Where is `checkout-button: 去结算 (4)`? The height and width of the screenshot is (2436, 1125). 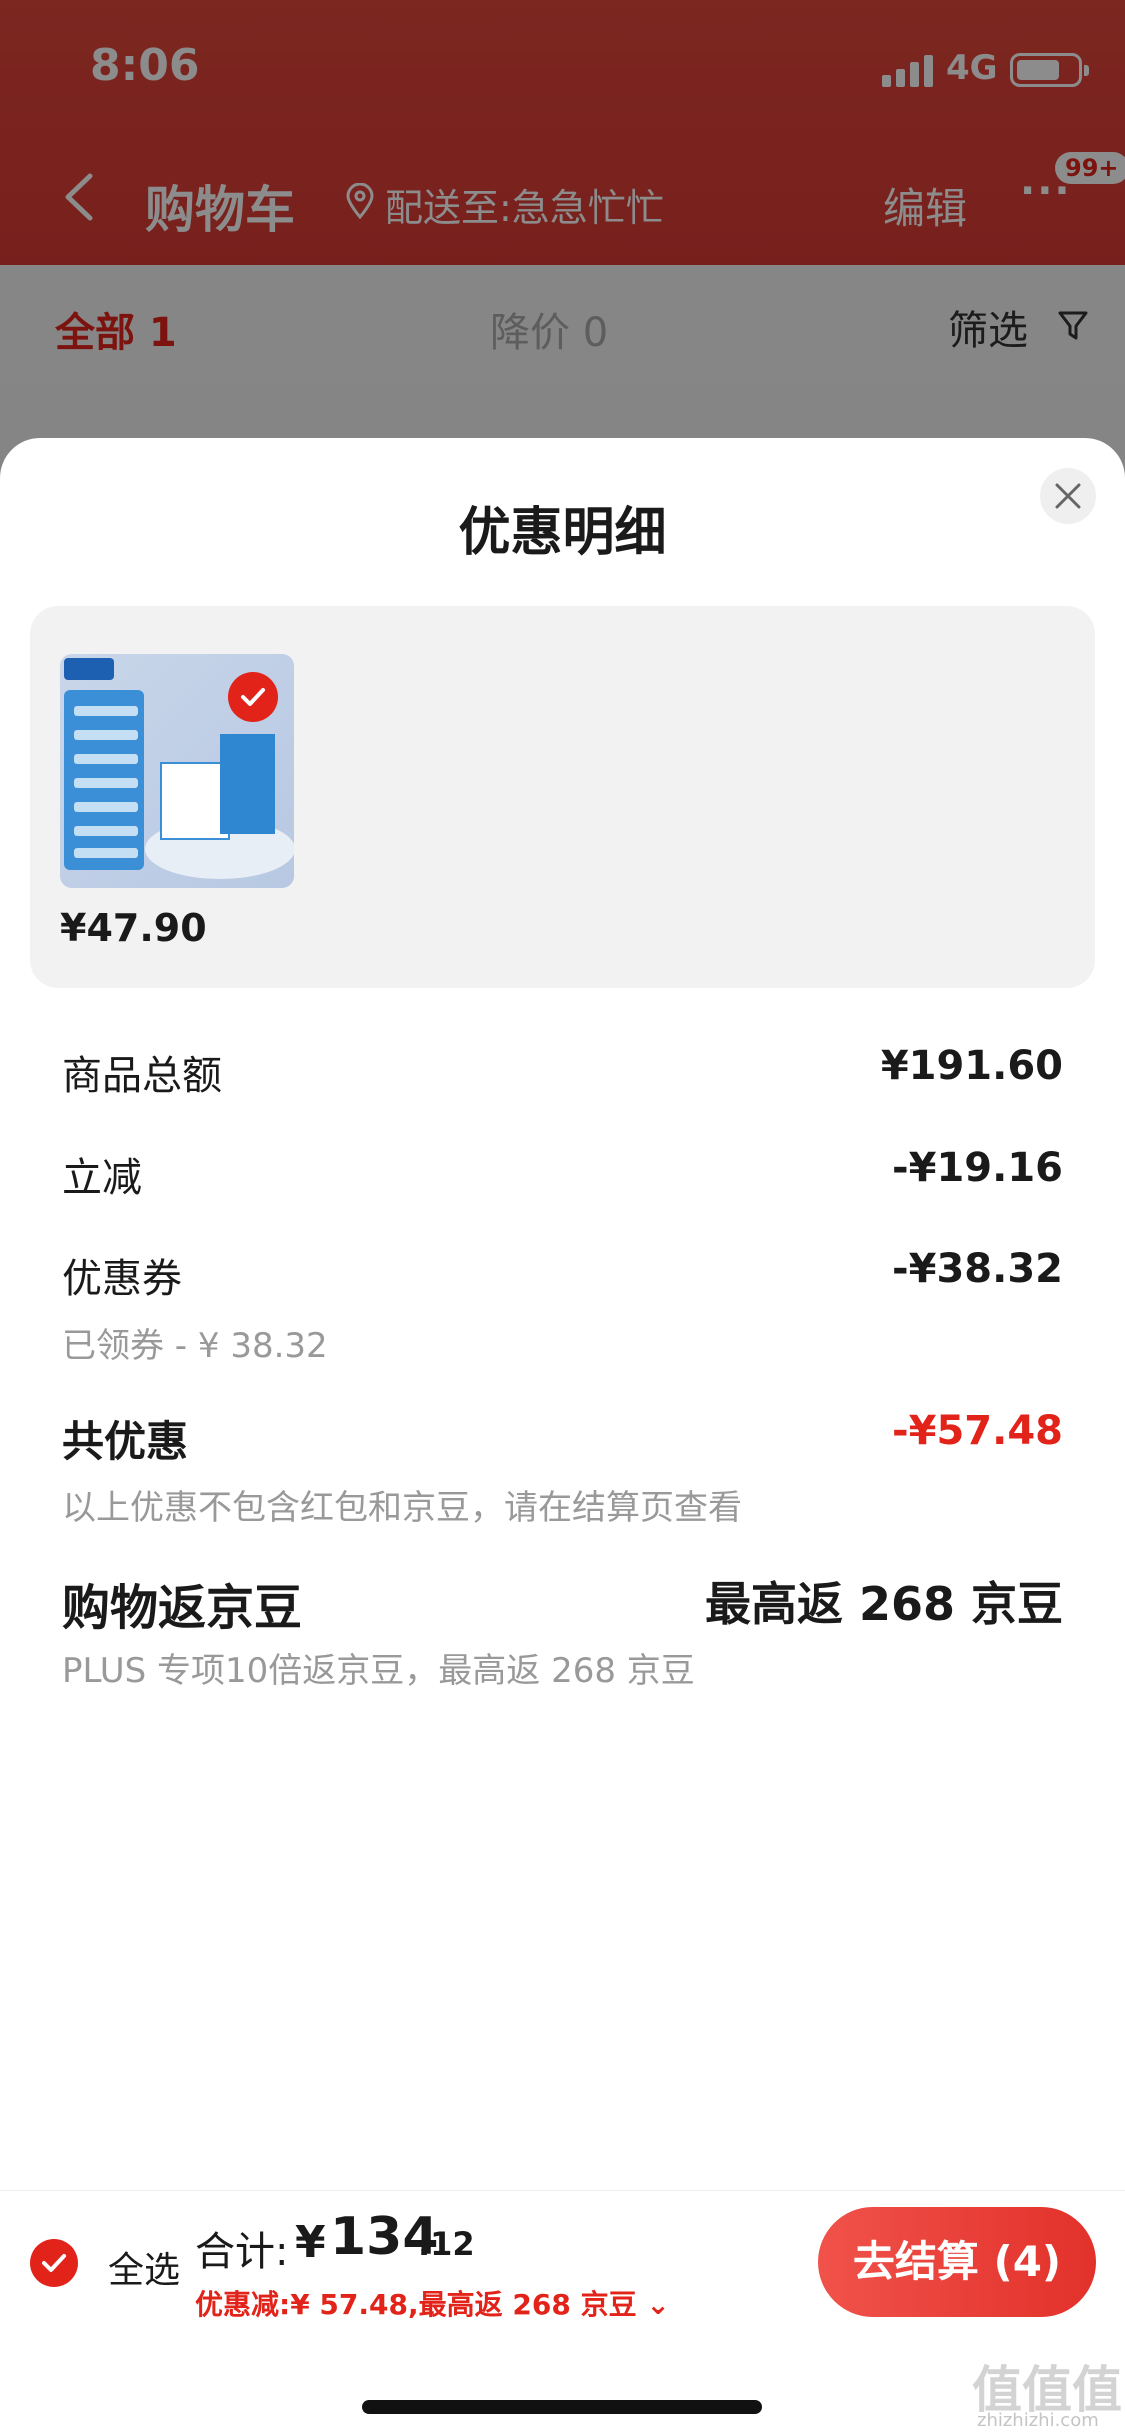 checkout-button: 去结算 (4) is located at coordinates (957, 2262).